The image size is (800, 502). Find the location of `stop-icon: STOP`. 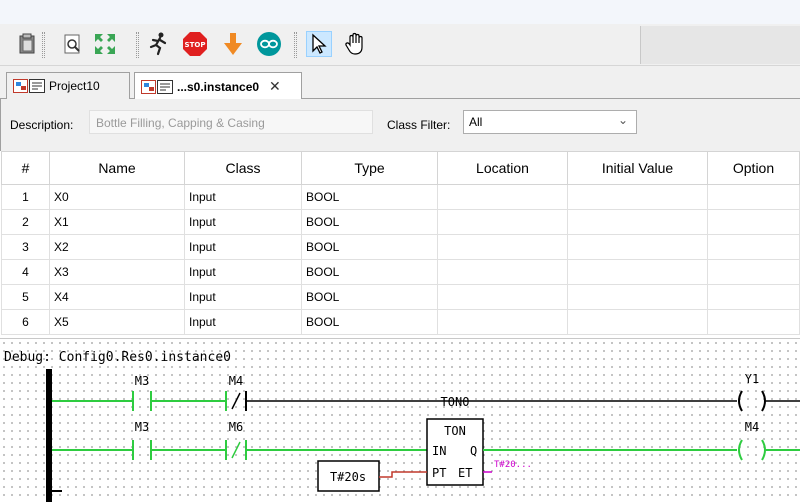

stop-icon: STOP is located at coordinates (195, 44).